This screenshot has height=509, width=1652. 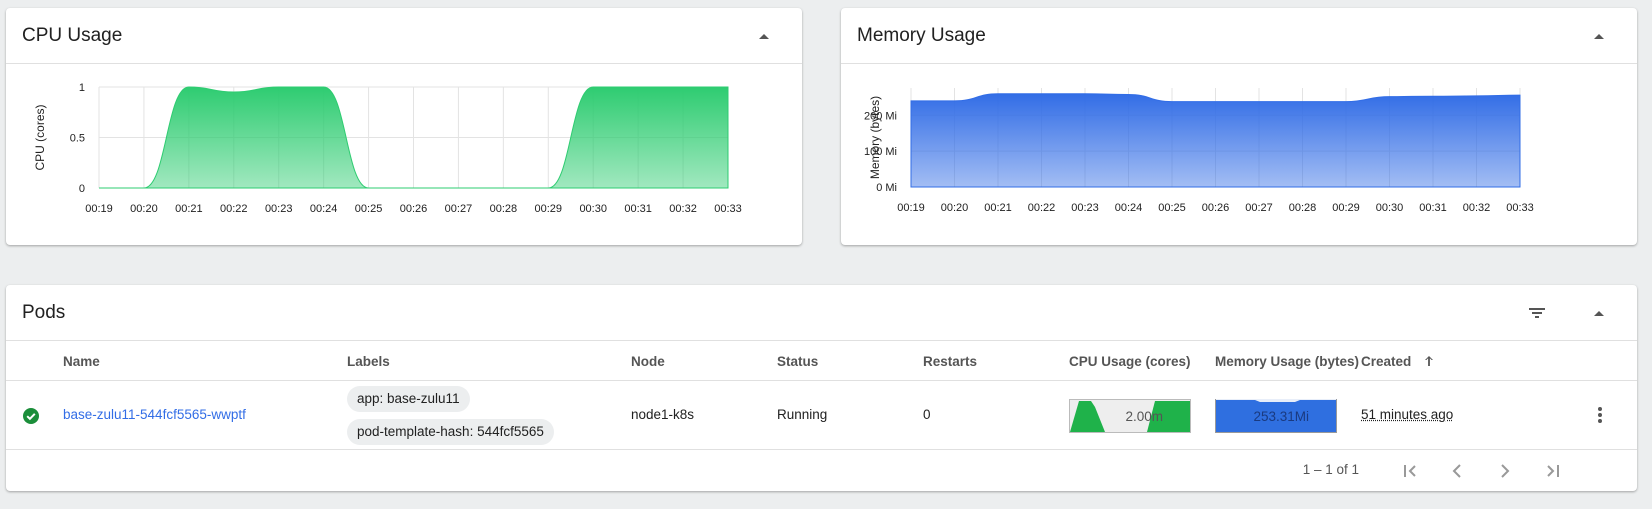 I want to click on pod-restarts: 0, so click(x=927, y=414).